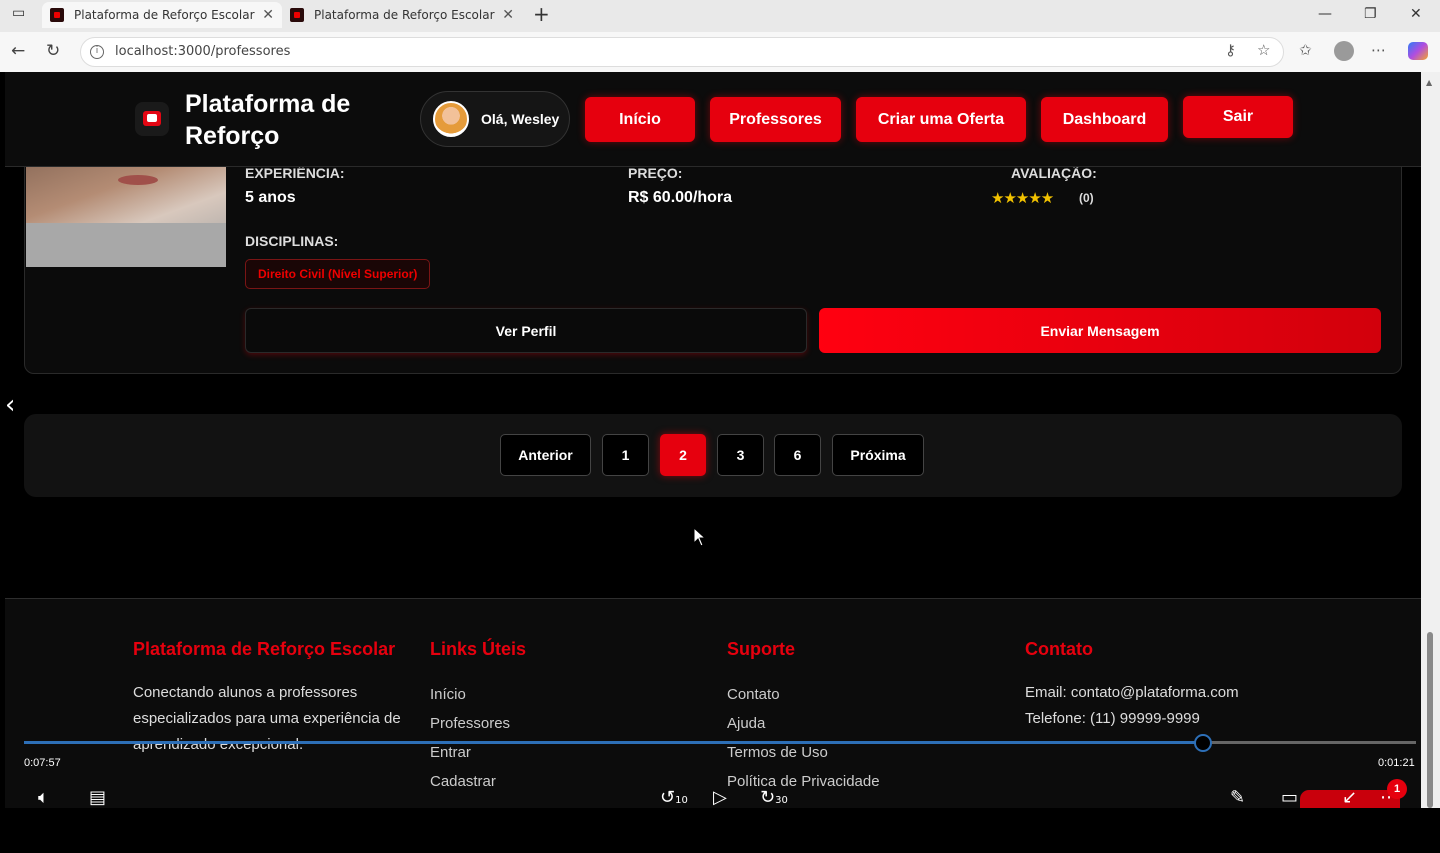 This screenshot has width=1440, height=853. Describe the element at coordinates (1086, 198) in the screenshot. I see `rating-count: (0)` at that location.